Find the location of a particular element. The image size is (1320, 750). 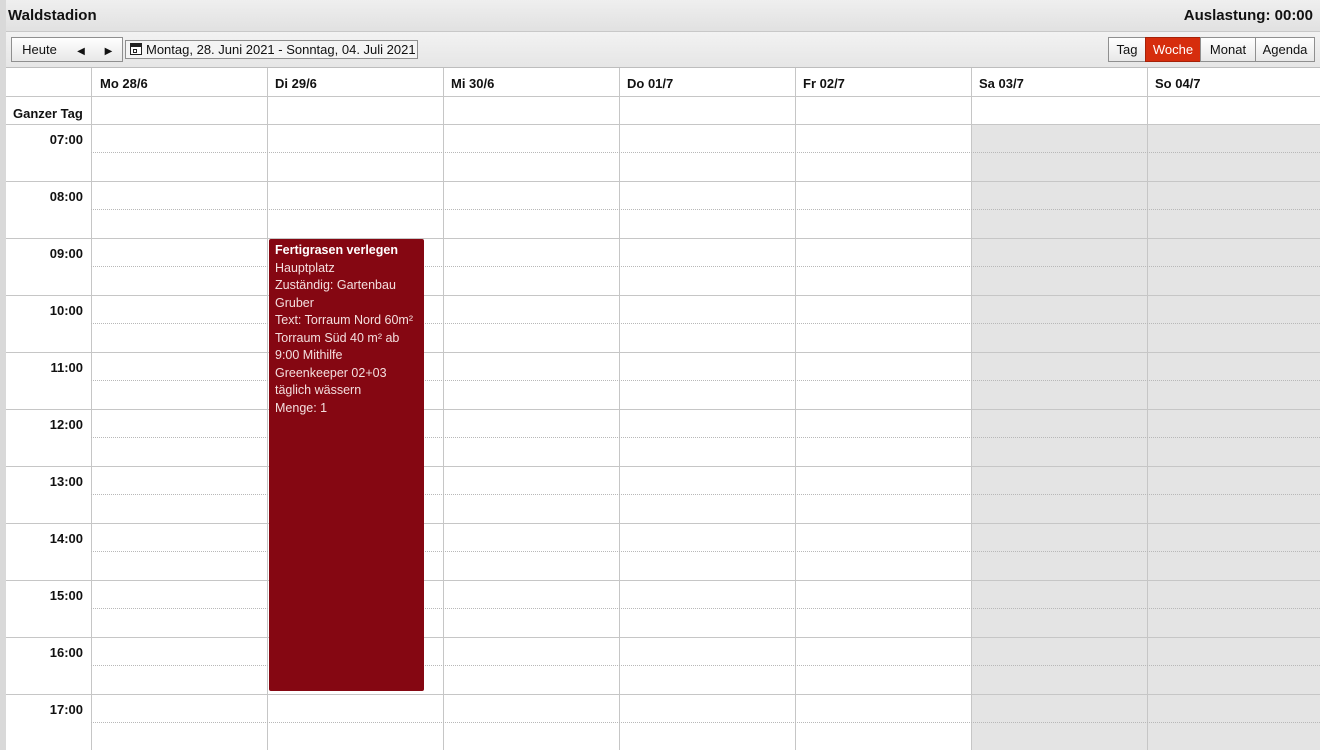

day-header-fri: Fr 02/7 is located at coordinates (824, 83).